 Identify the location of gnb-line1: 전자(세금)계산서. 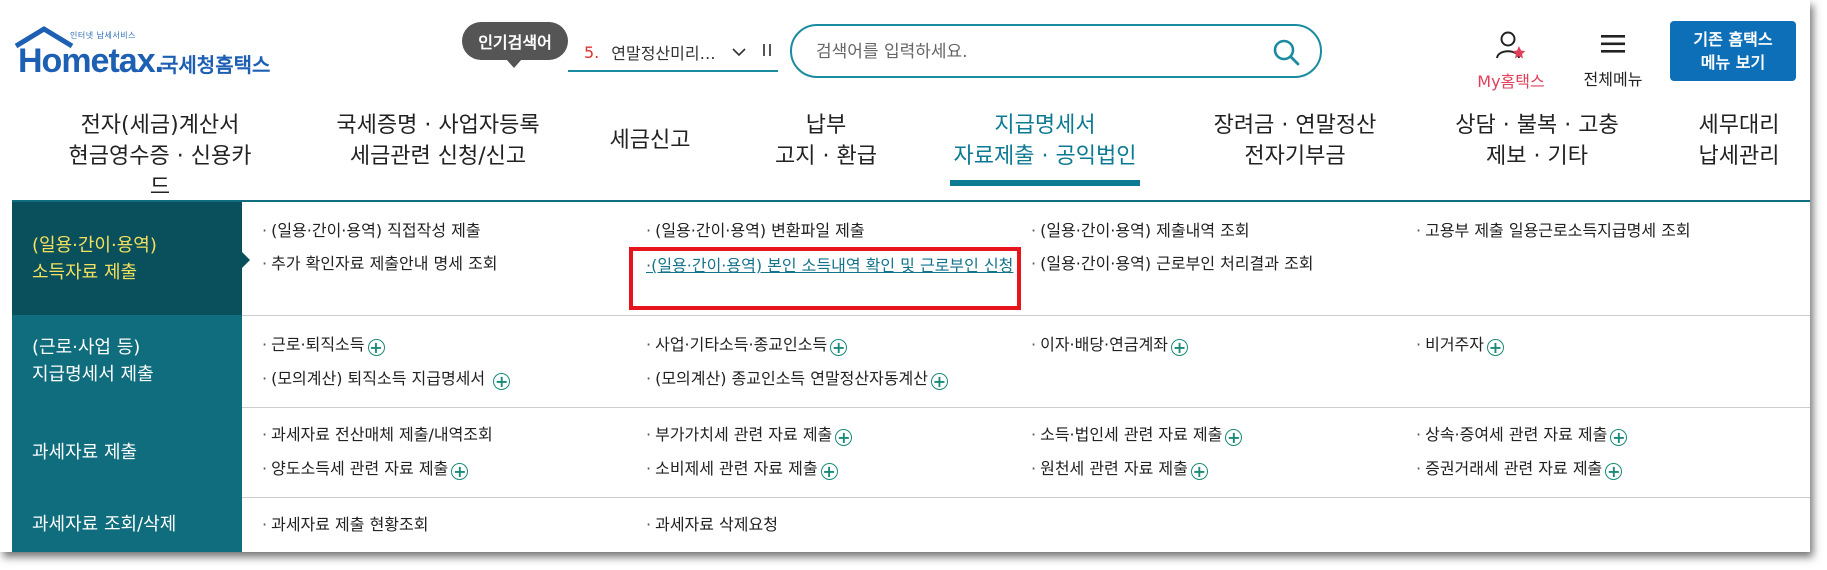
(160, 125).